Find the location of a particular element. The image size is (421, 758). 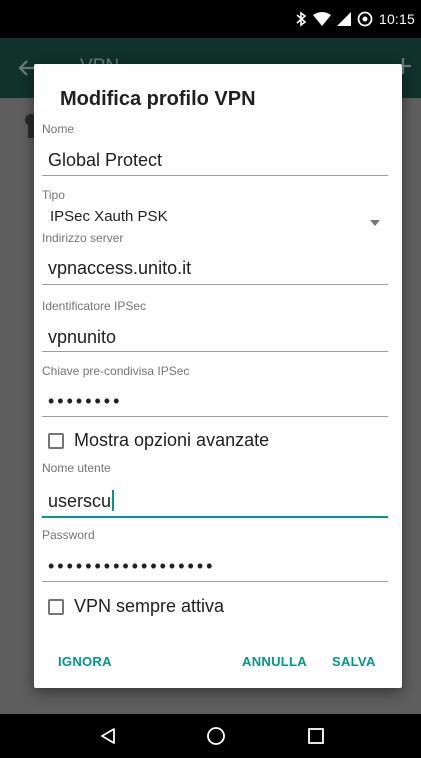

server-label: Indirizzo server is located at coordinates (83, 238).